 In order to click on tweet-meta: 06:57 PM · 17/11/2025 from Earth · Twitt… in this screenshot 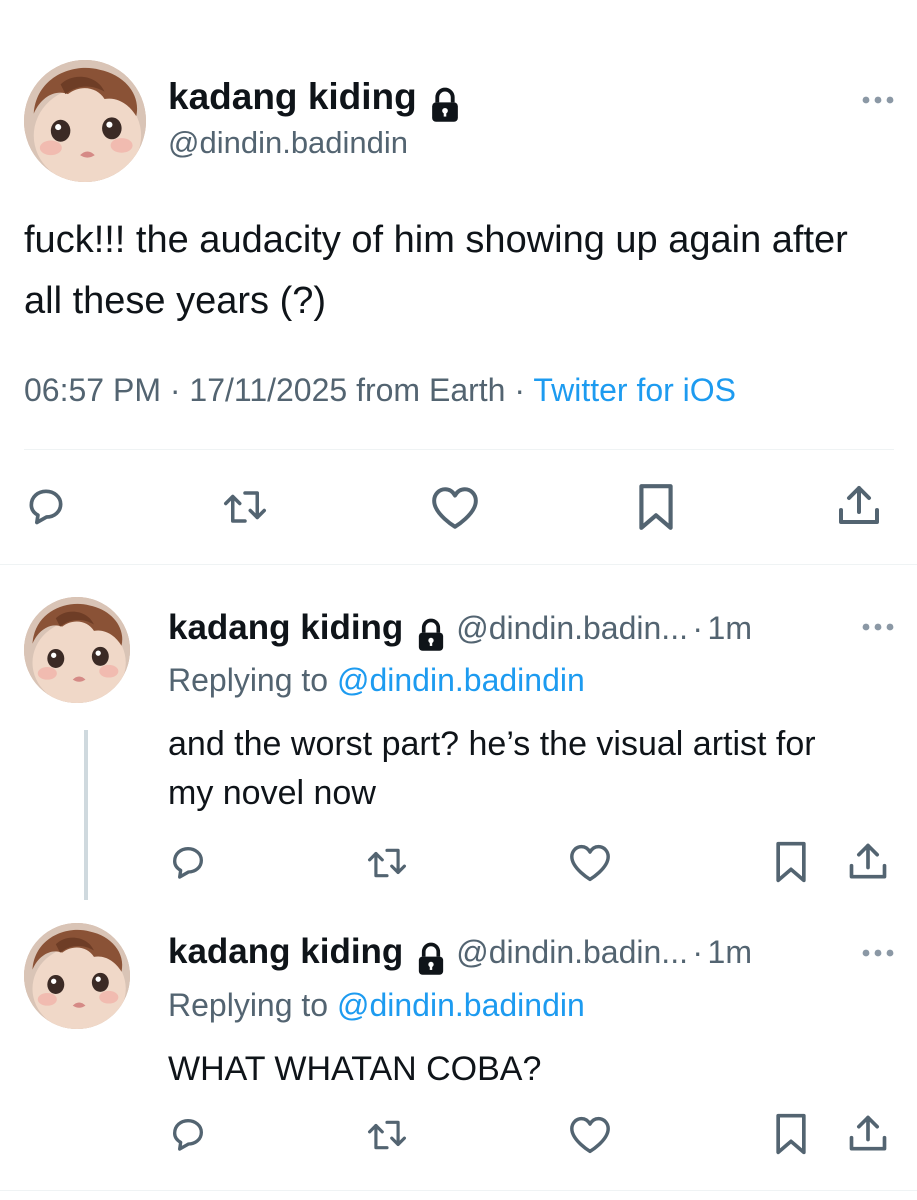, I will do `click(380, 390)`.